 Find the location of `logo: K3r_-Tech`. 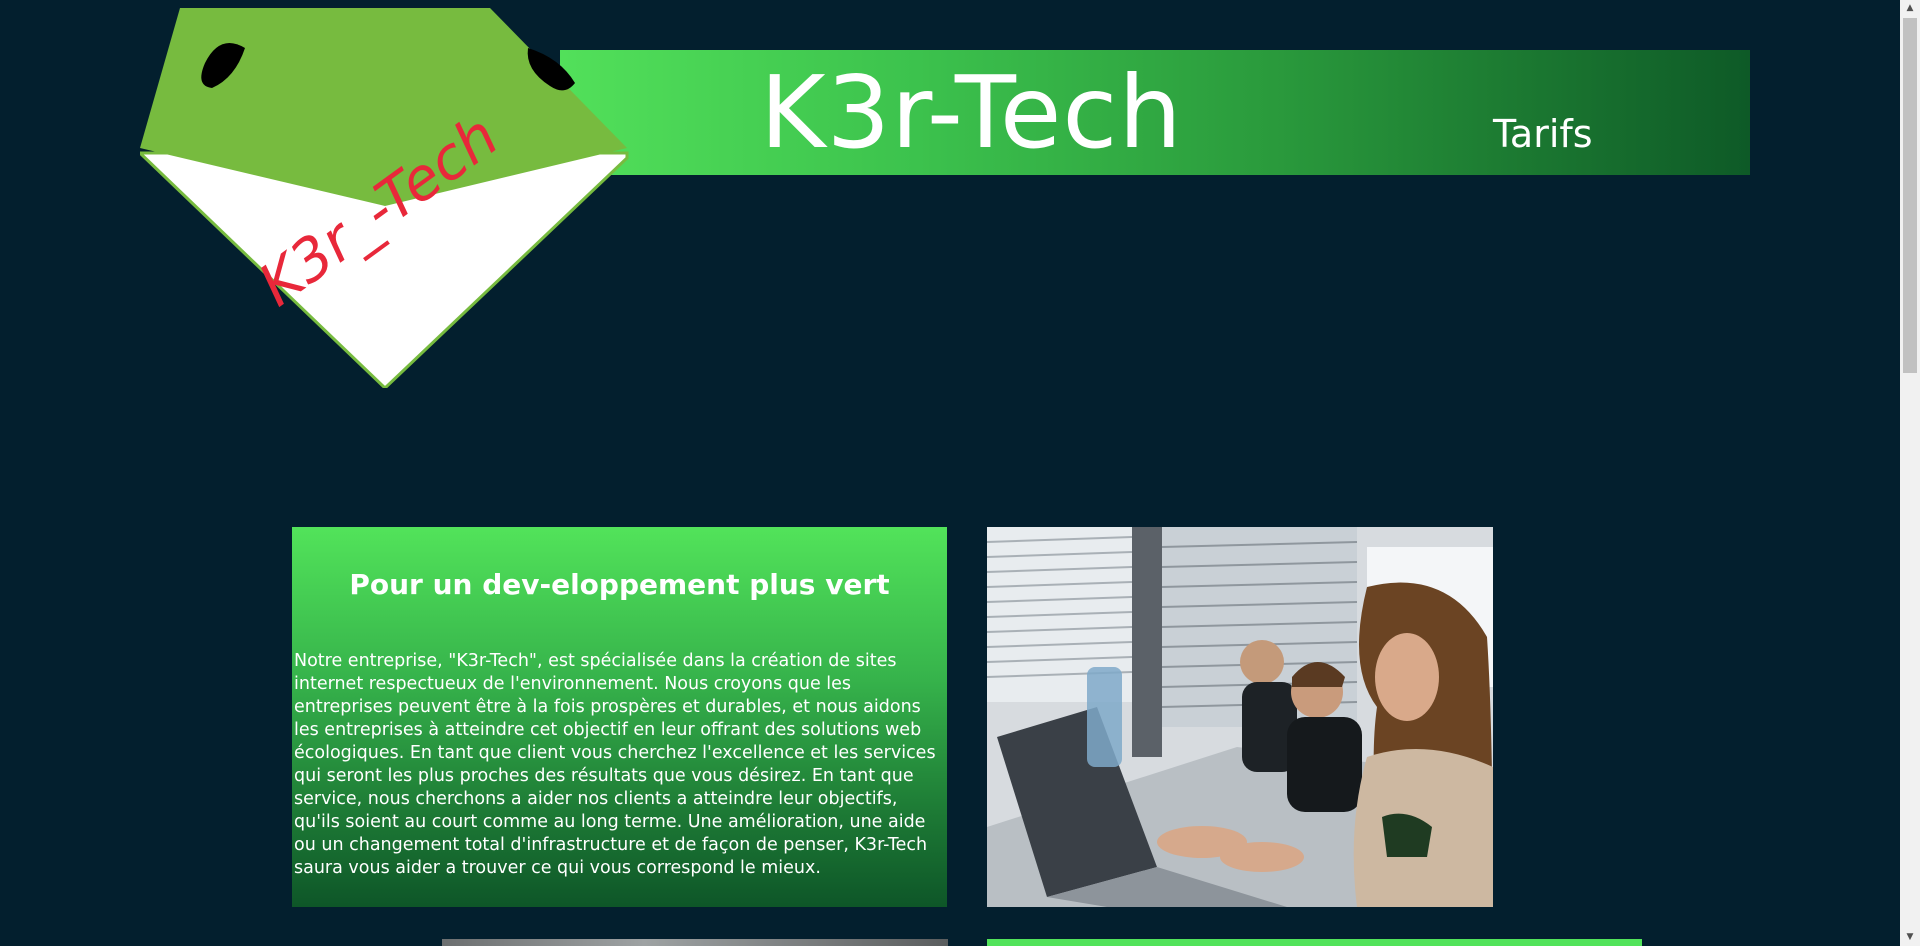

logo: K3r_-Tech is located at coordinates (383, 199).